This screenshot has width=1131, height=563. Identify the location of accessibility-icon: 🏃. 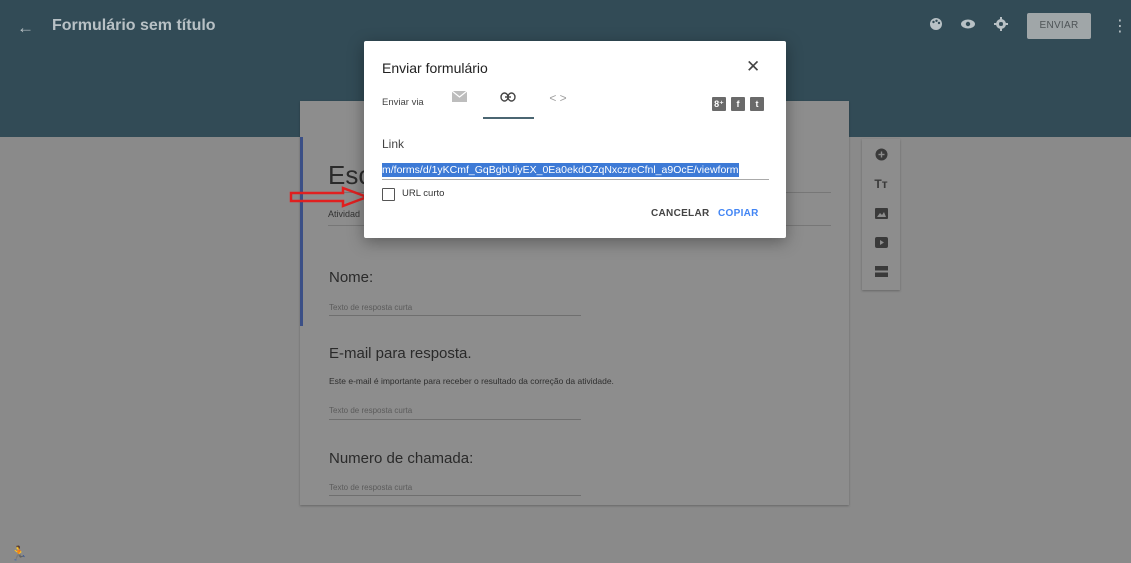
(19, 553).